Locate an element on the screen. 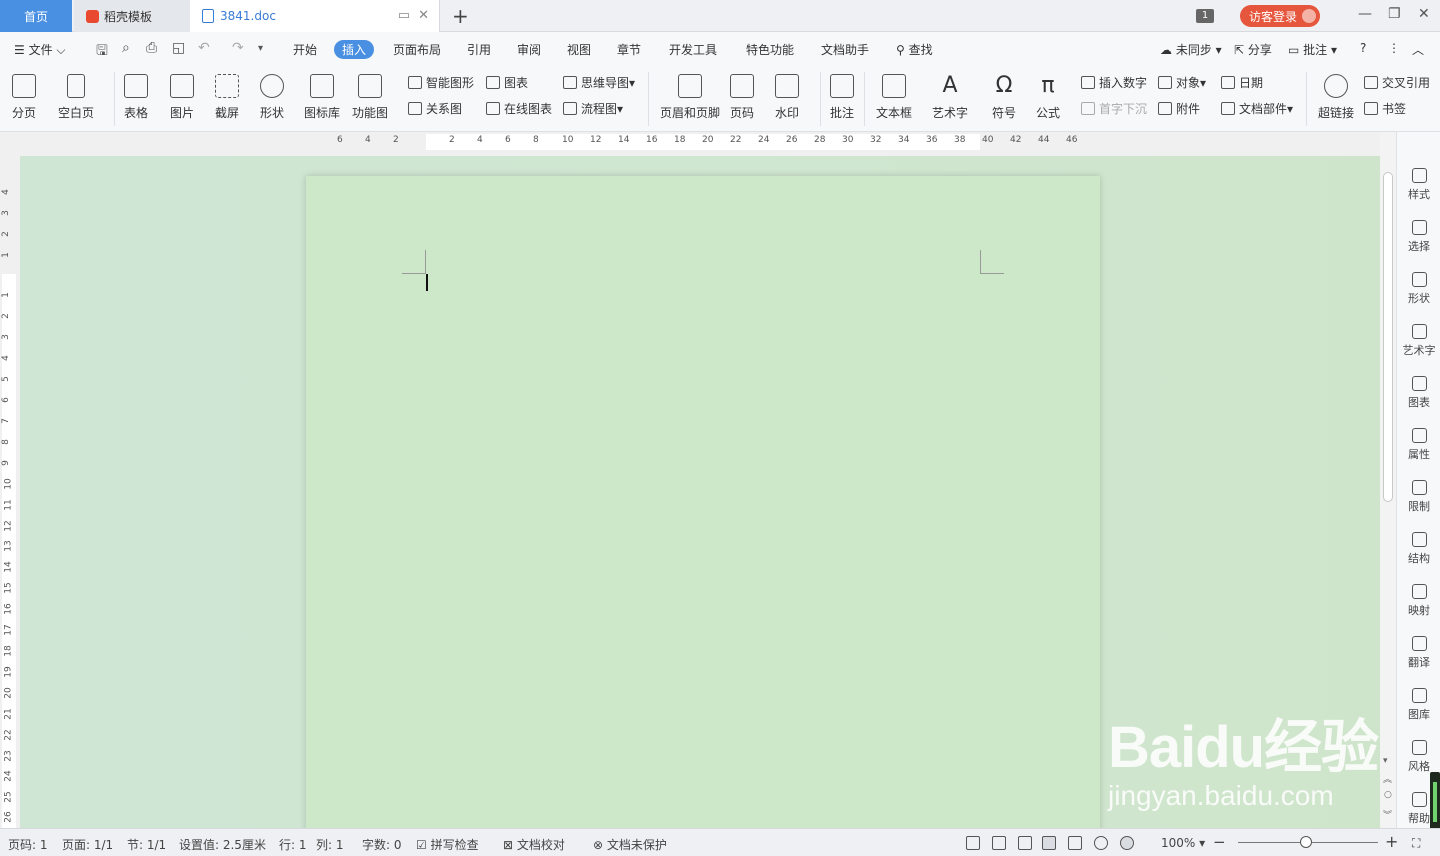 This screenshot has width=1440, height=856. page-break-button: 分页 is located at coordinates (24, 97).